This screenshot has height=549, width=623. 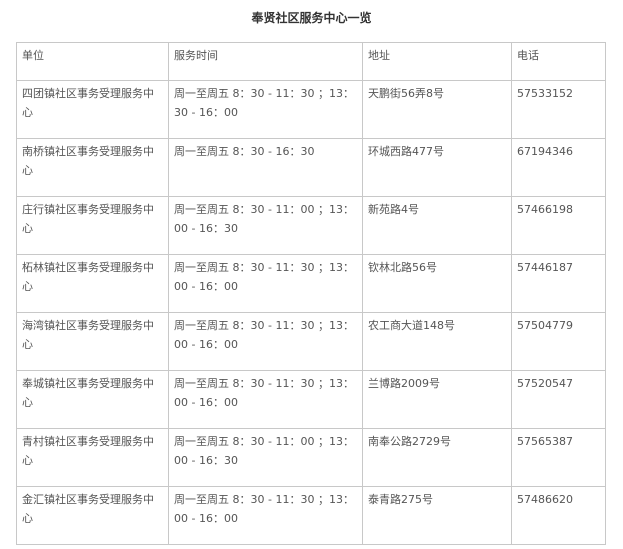 What do you see at coordinates (437, 109) in the screenshot?
I see `address-cell: 天鹏街56弄8号` at bounding box center [437, 109].